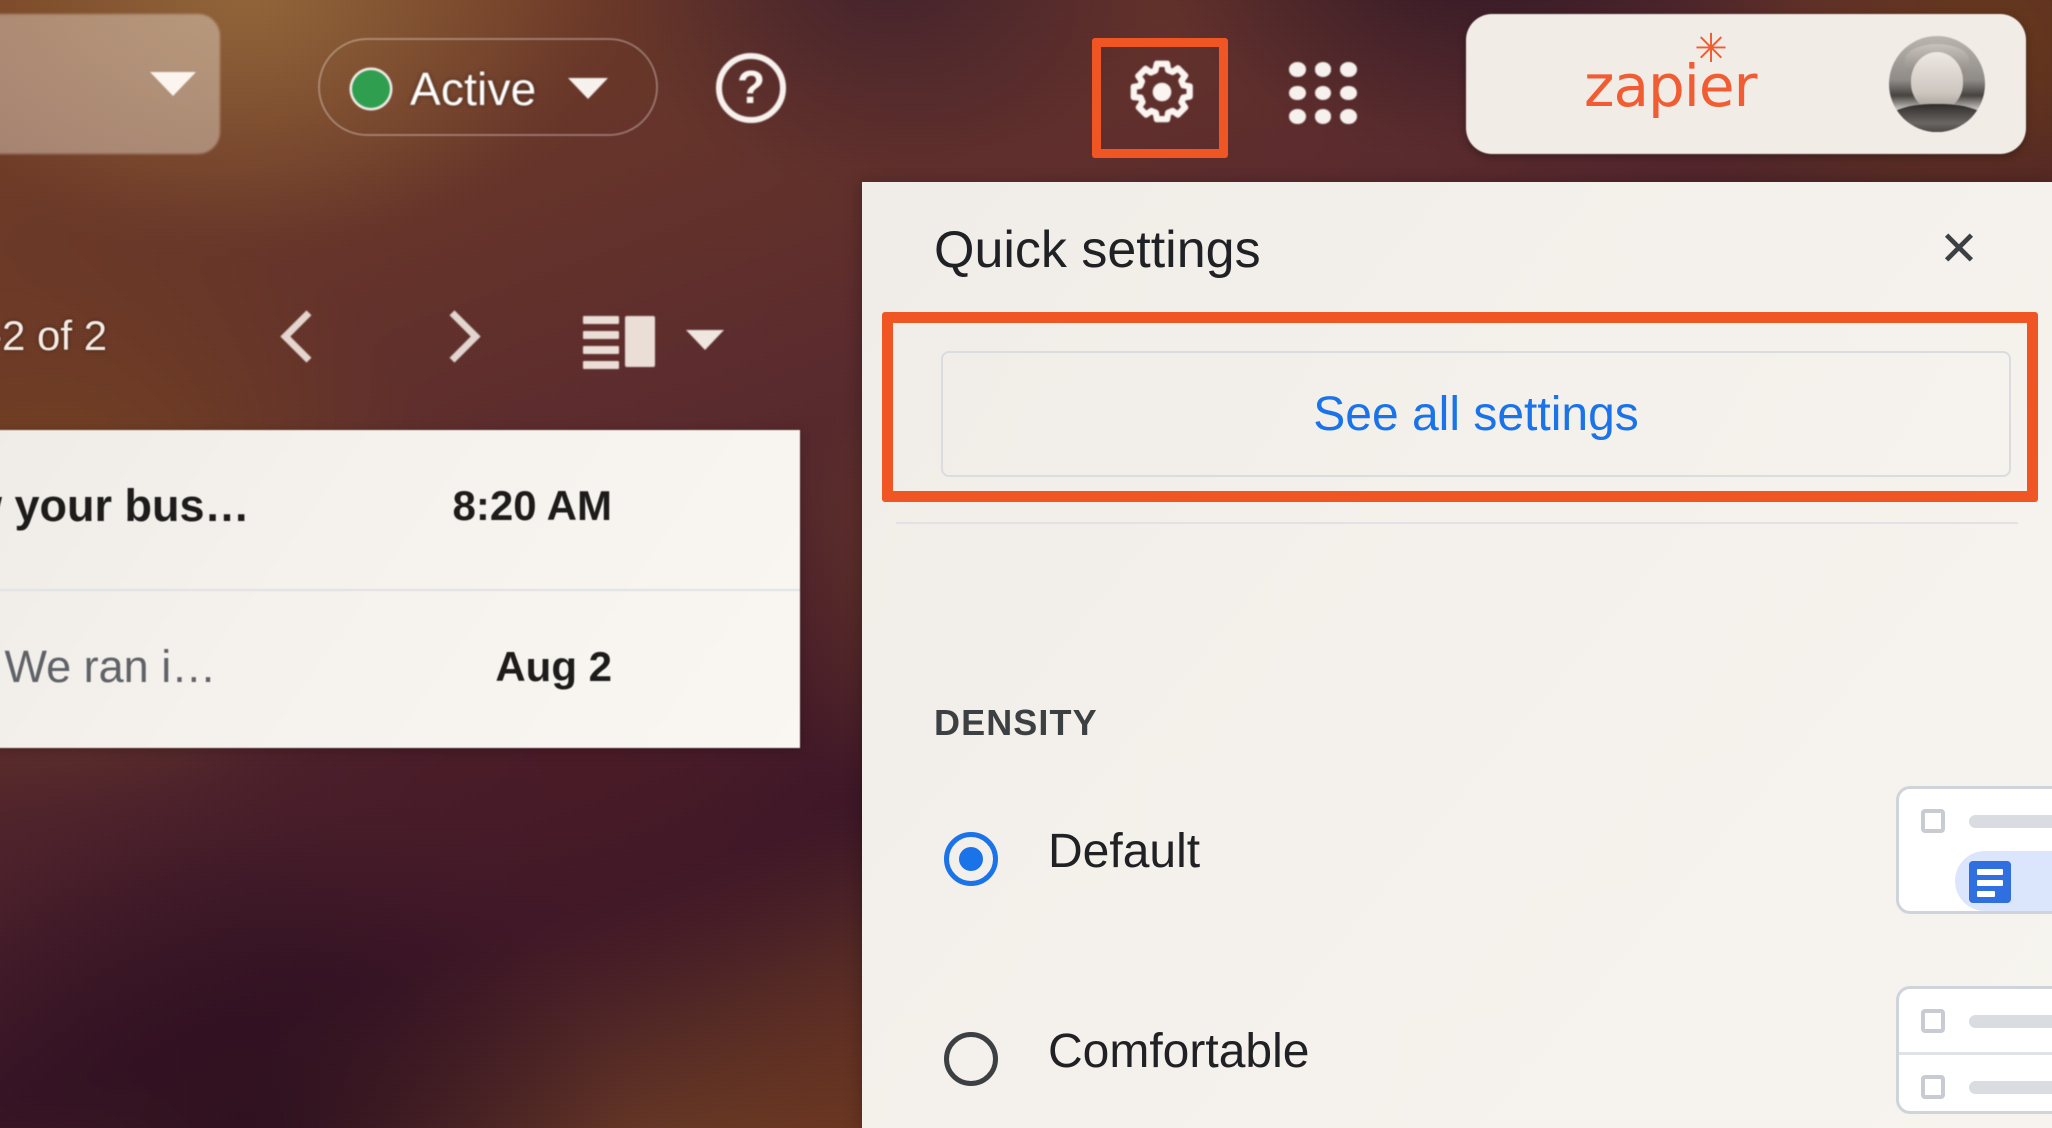 This screenshot has height=1128, width=2052. I want to click on help-circle-icon: ?, so click(751, 88).